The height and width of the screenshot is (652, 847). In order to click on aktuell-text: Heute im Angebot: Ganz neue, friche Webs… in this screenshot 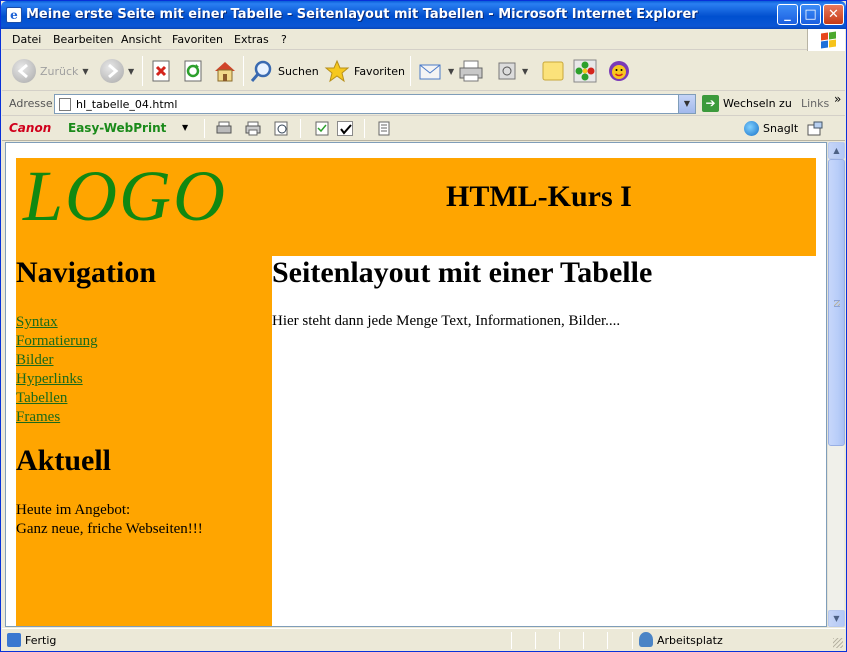, I will do `click(109, 520)`.